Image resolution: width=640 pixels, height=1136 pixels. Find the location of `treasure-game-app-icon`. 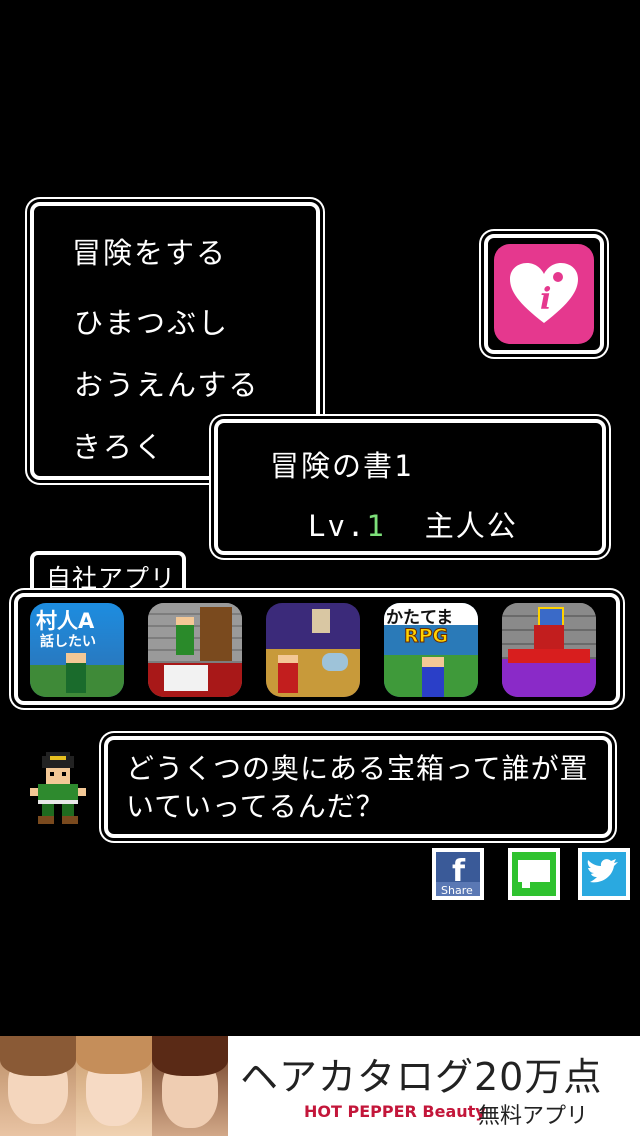

treasure-game-app-icon is located at coordinates (549, 650).